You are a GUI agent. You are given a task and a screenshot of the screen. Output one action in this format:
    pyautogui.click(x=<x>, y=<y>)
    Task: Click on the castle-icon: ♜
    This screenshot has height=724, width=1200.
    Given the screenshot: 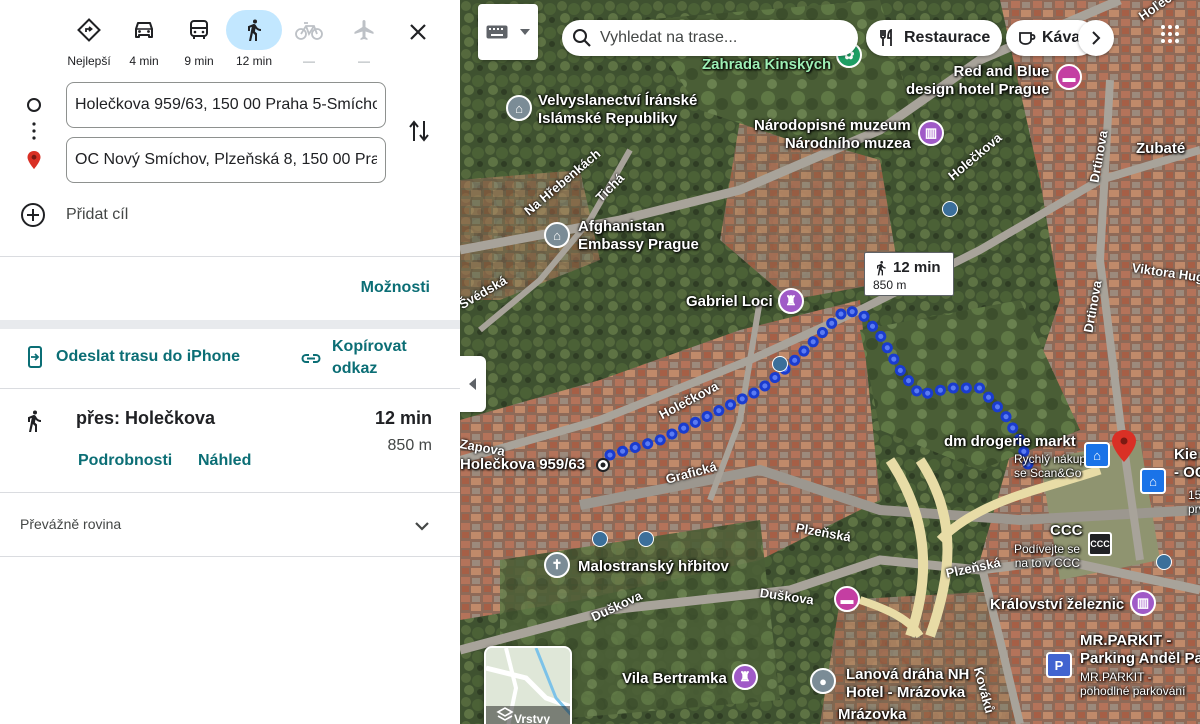 What is the action you would take?
    pyautogui.click(x=791, y=301)
    